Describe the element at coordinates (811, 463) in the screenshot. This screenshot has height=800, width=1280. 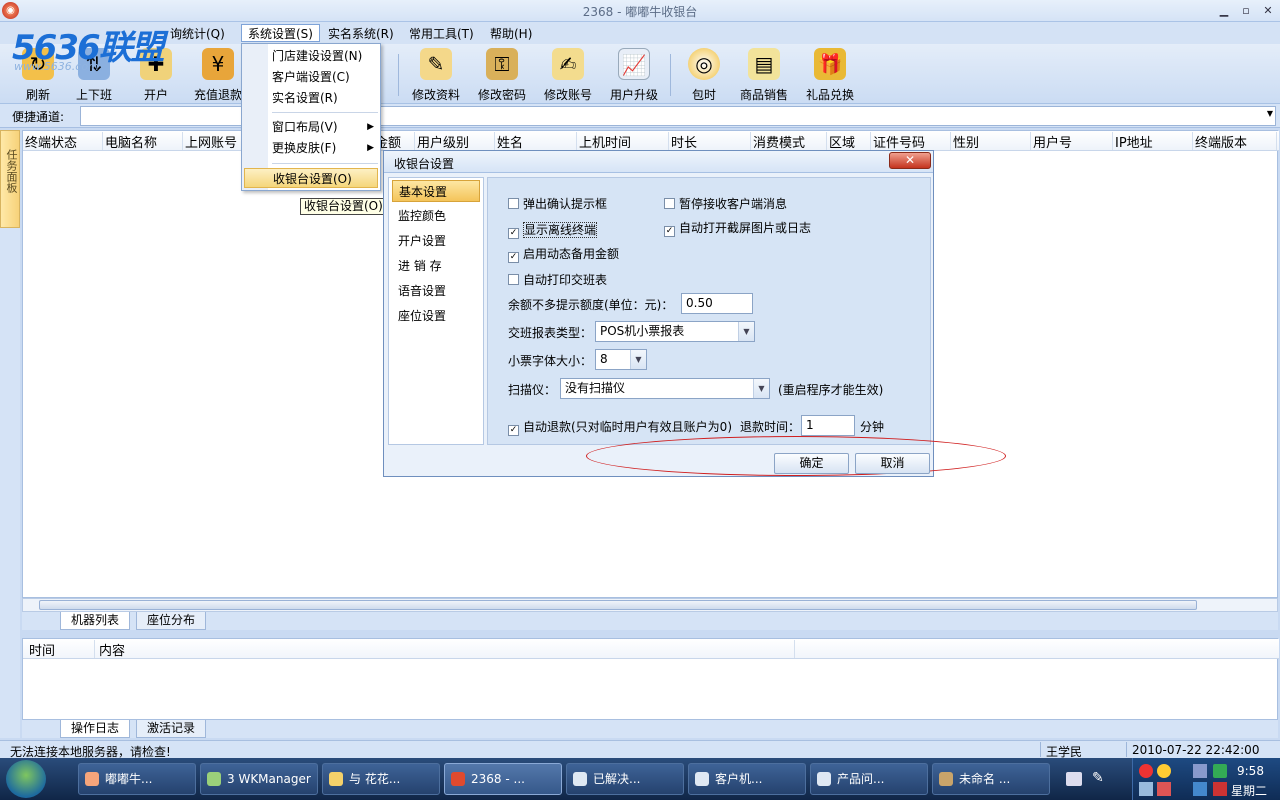
I see `ok-button: 确定` at that location.